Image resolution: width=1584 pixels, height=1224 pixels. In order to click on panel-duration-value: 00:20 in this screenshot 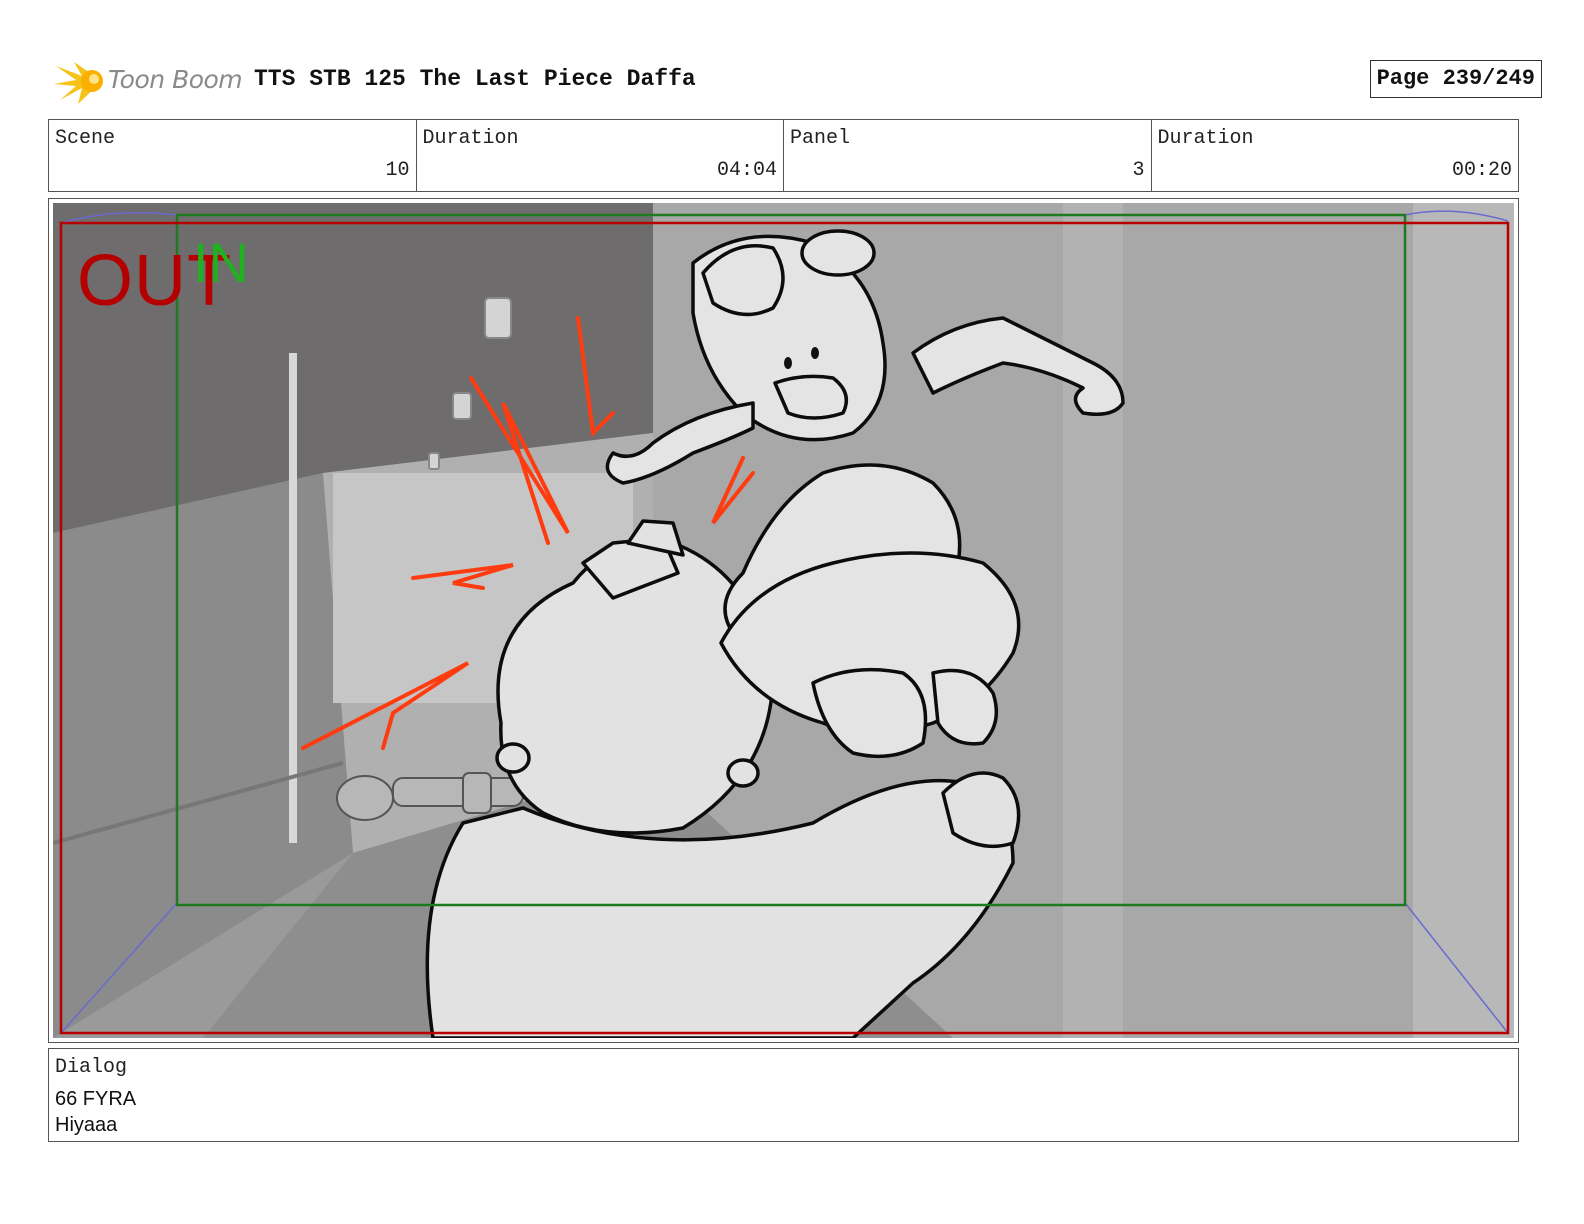, I will do `click(1481, 170)`.